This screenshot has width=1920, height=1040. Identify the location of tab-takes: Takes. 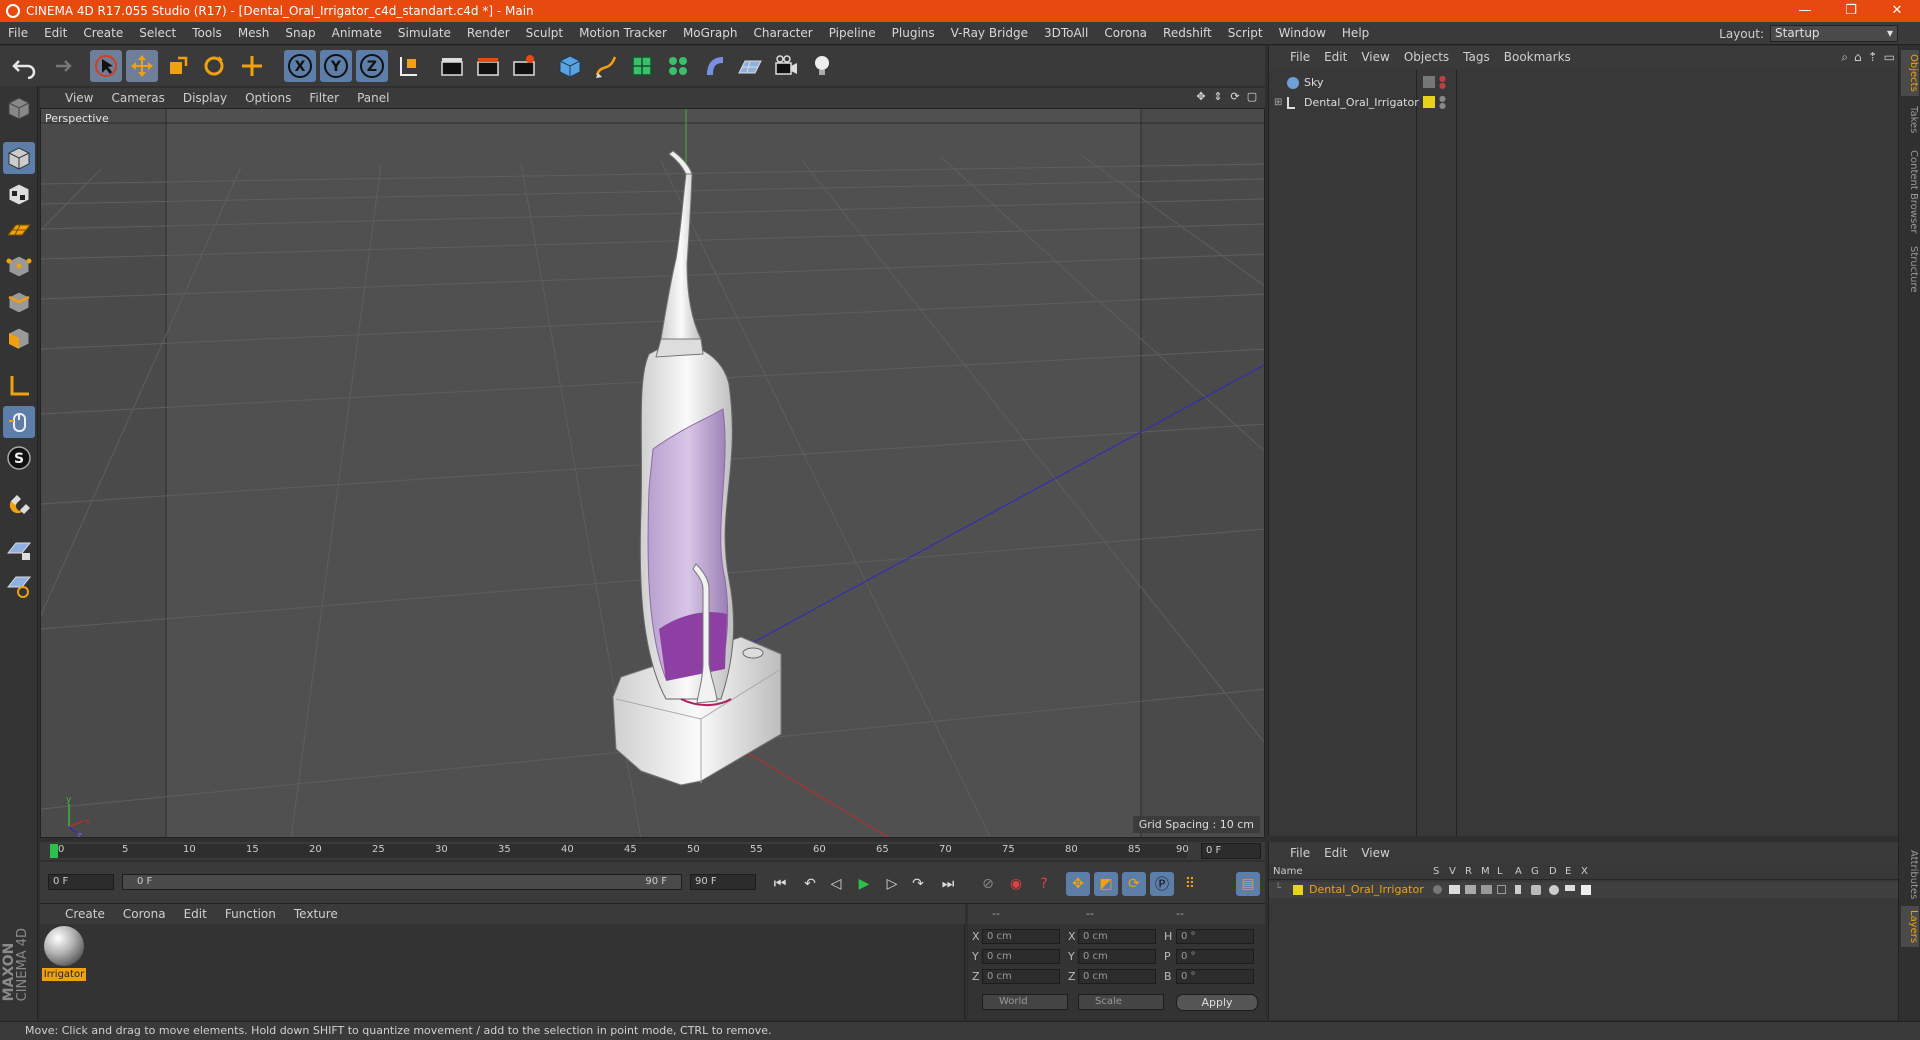
(1910, 119).